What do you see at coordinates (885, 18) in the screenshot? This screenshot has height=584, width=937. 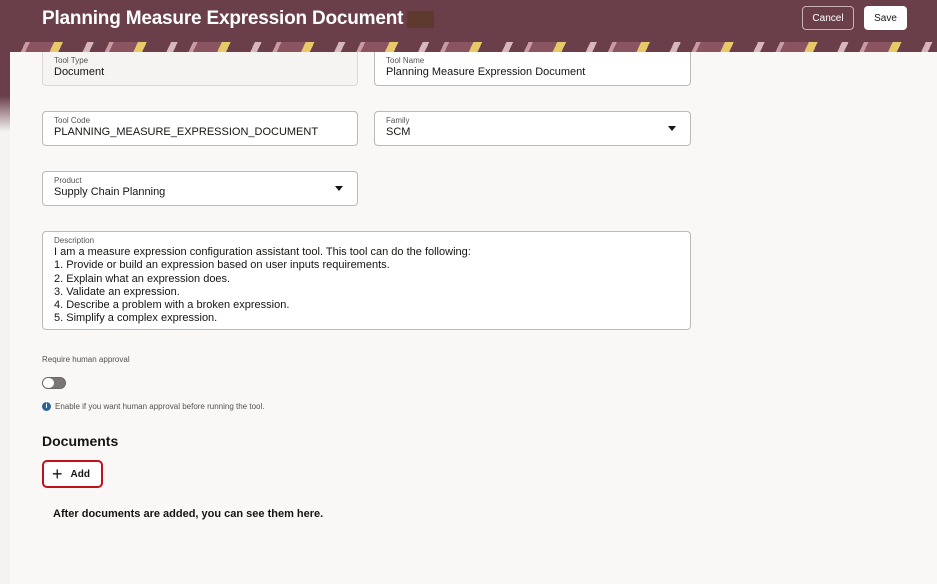 I see `save-button: Save` at bounding box center [885, 18].